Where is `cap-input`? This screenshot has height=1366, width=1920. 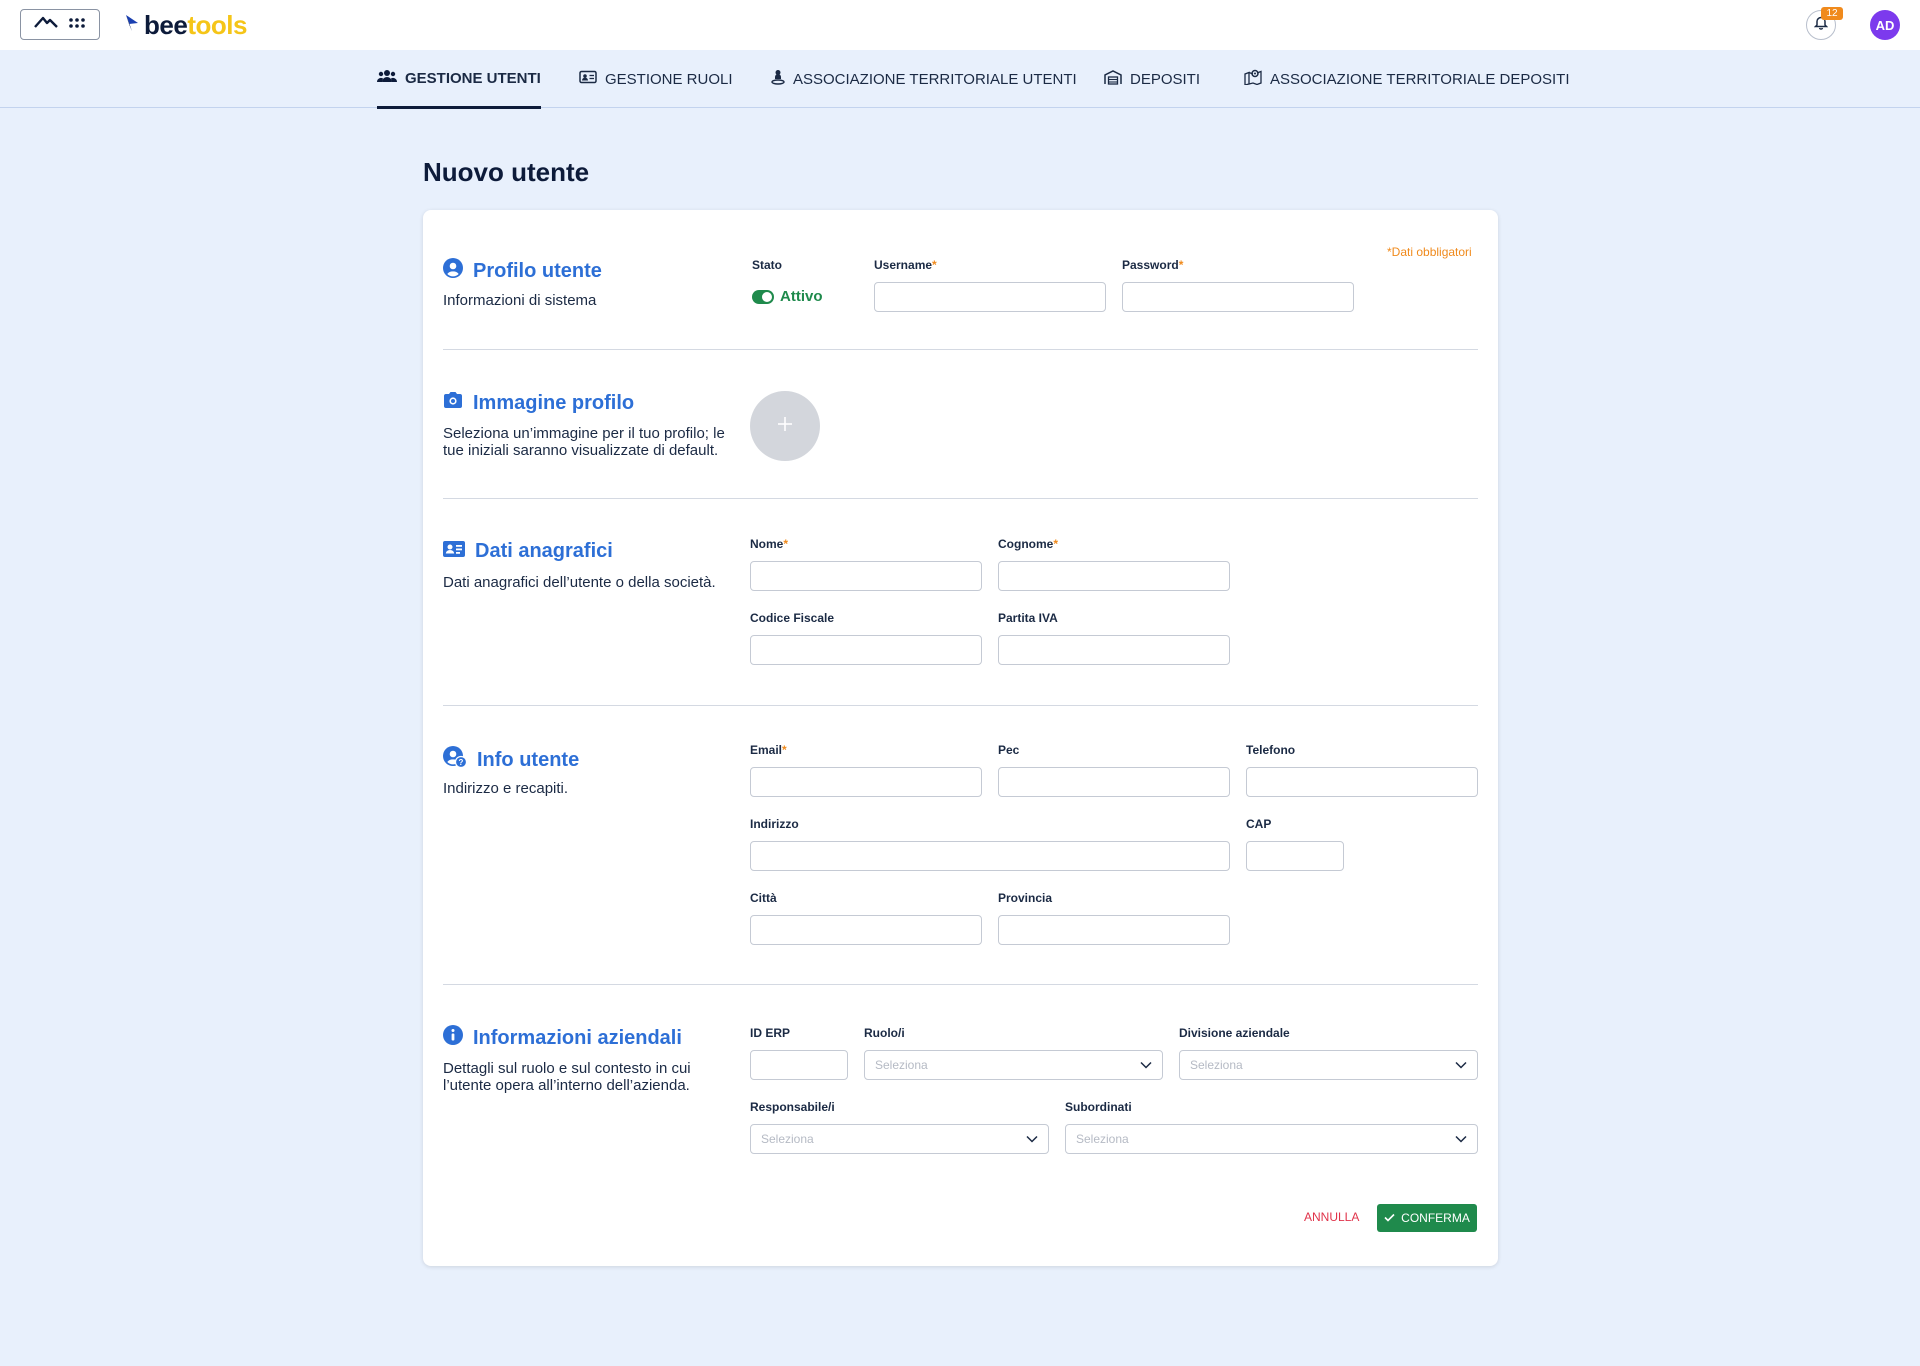
cap-input is located at coordinates (1295, 856).